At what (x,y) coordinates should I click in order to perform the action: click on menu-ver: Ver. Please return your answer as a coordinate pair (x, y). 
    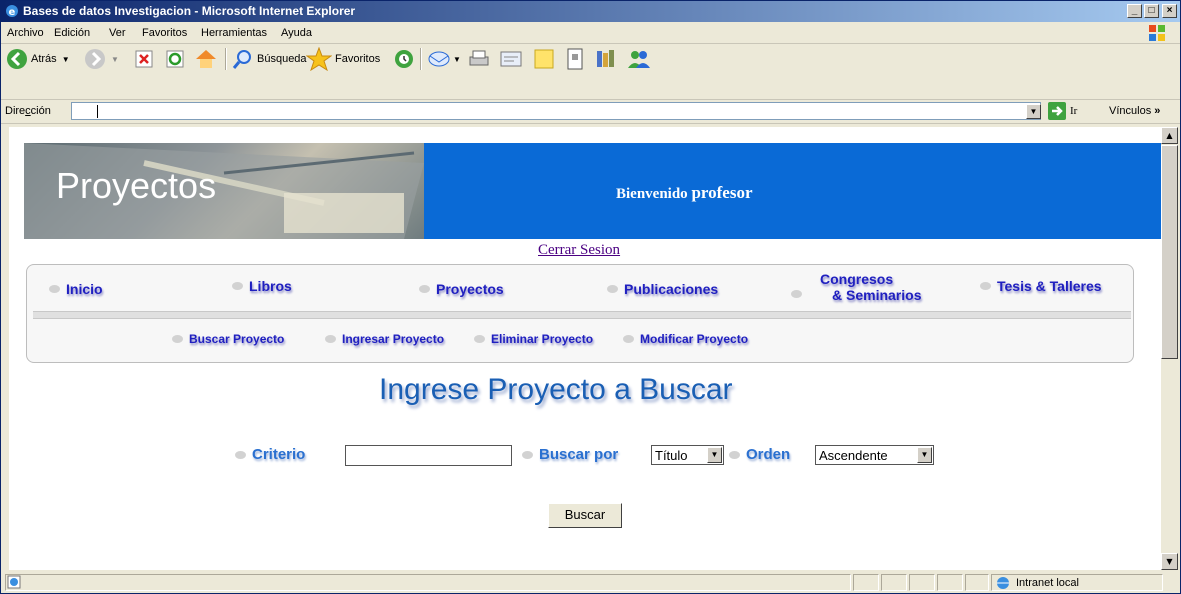
    Looking at the image, I should click on (117, 33).